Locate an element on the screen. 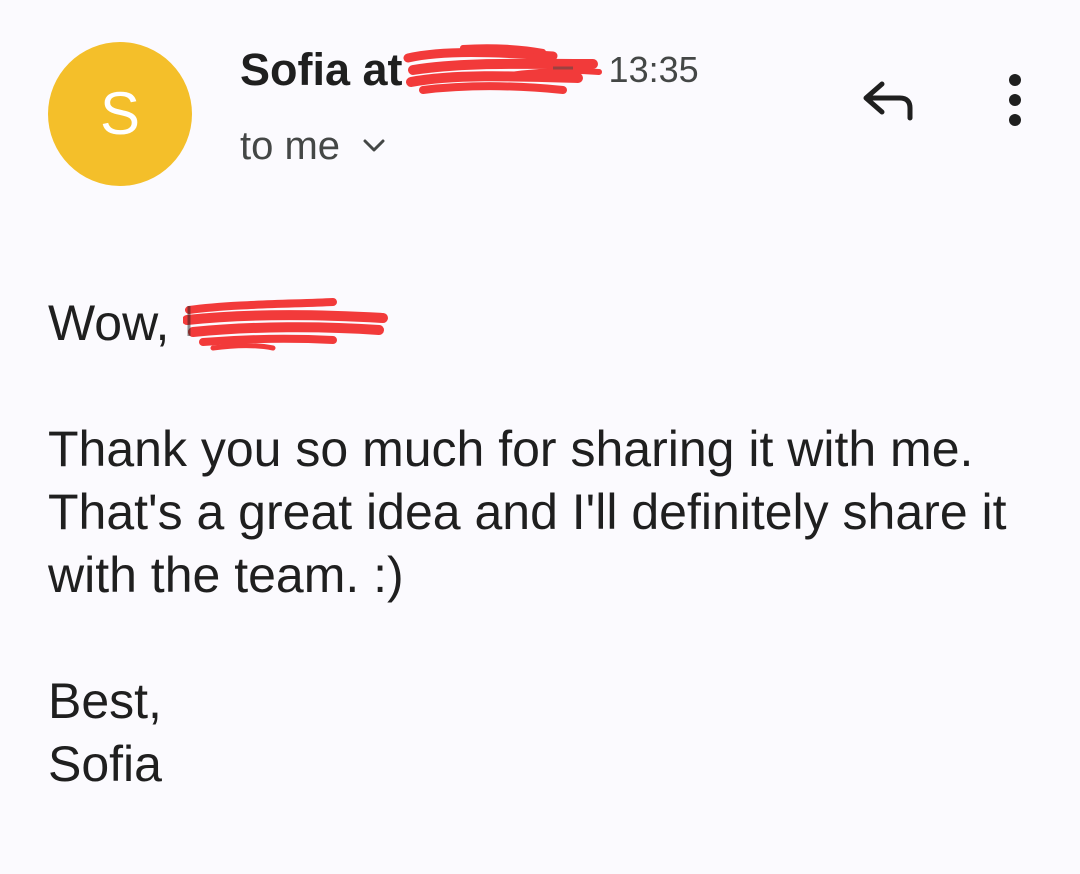  chevron-down-icon is located at coordinates (374, 146).